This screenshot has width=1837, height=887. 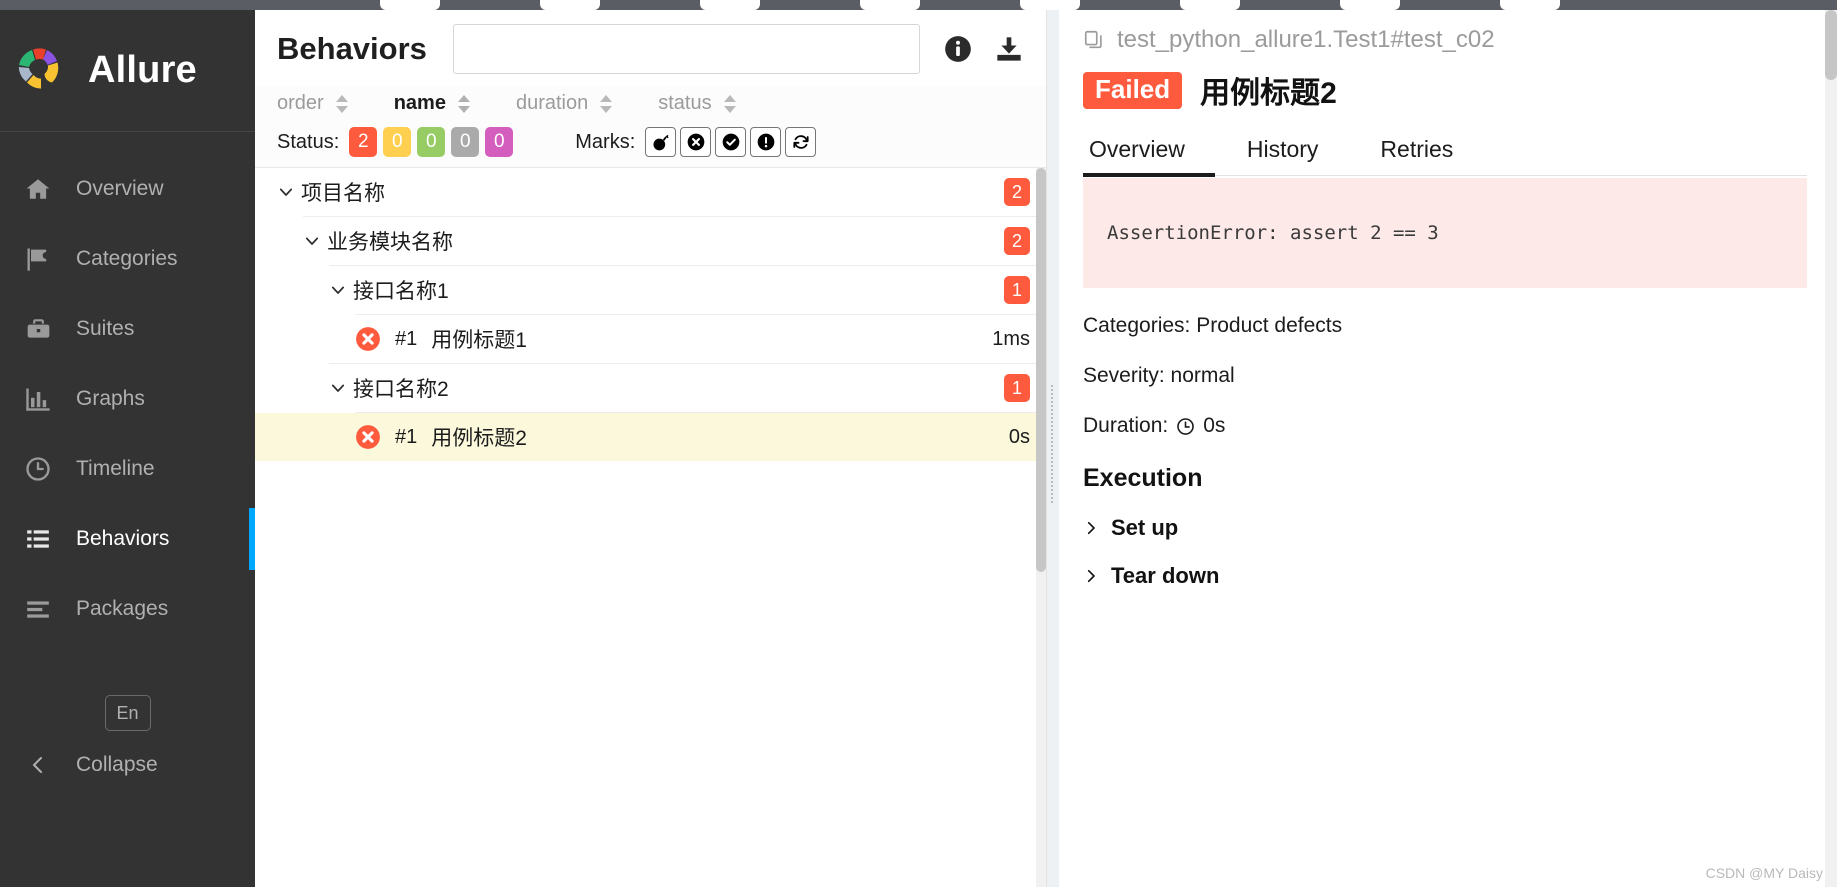 What do you see at coordinates (363, 142) in the screenshot?
I see `status-chip-failed: 2` at bounding box center [363, 142].